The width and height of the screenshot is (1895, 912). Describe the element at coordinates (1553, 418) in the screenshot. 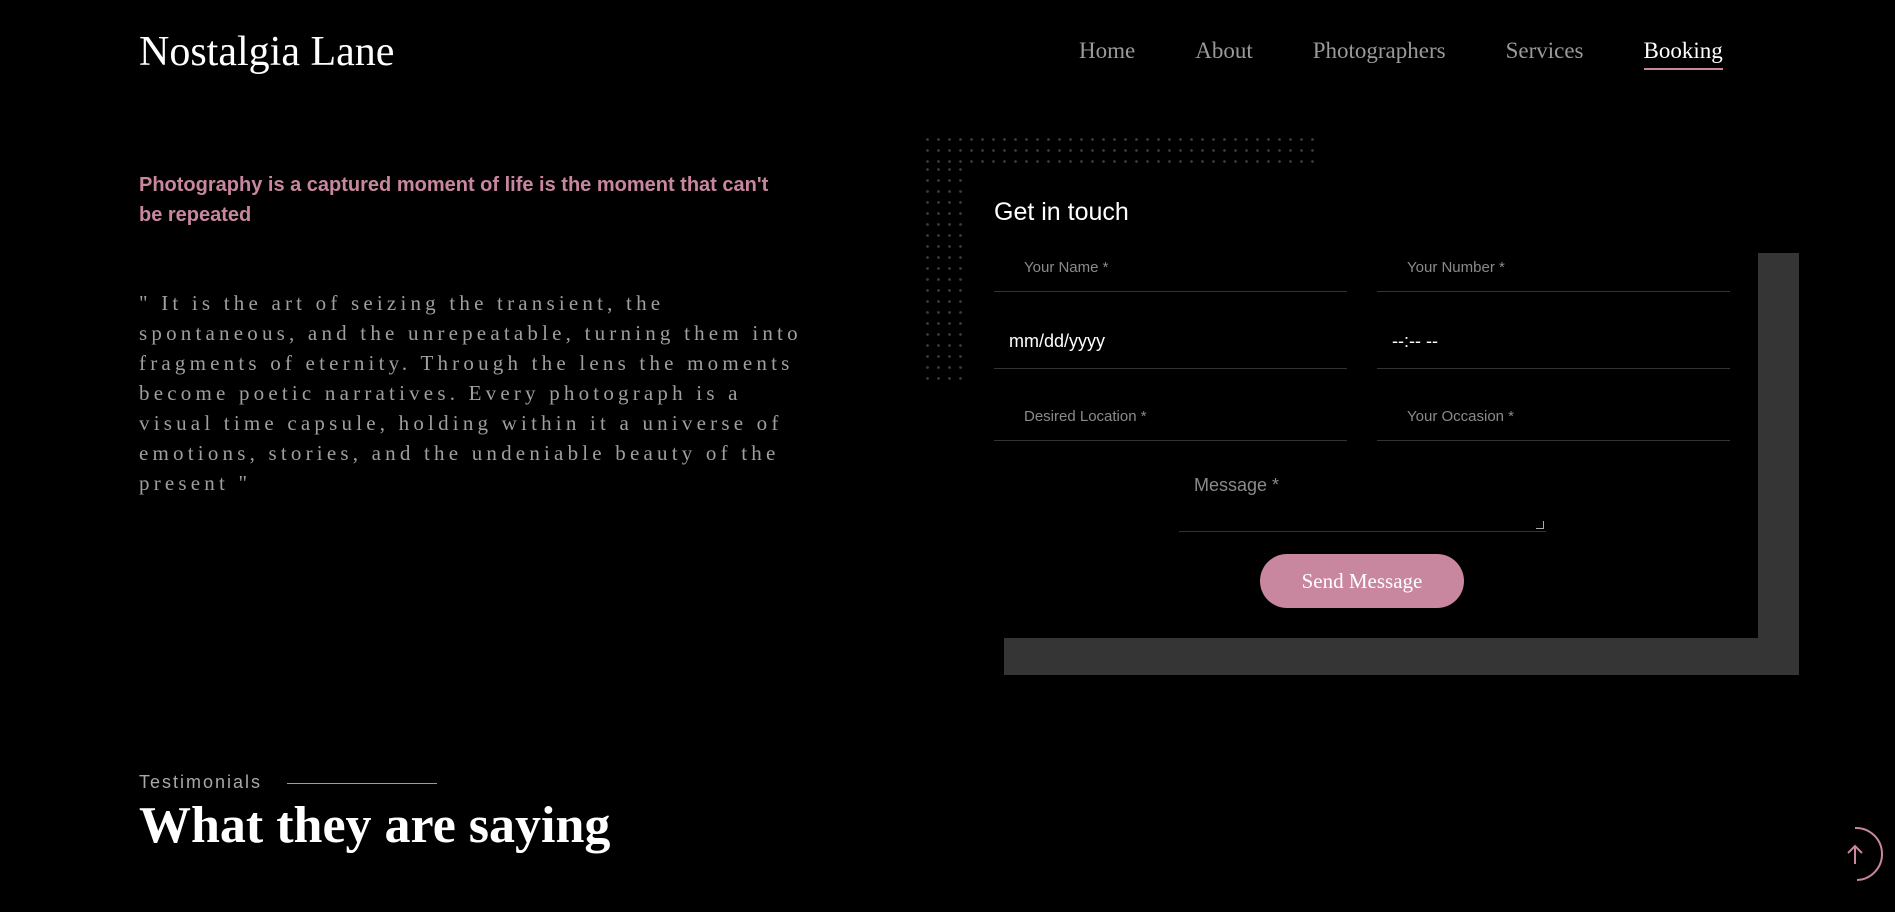

I see `occasion-field: Your Occasion *` at that location.